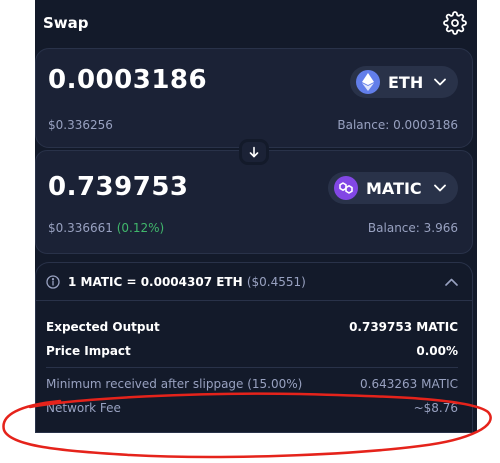  I want to click on input-token-selector: ETH, so click(404, 82).